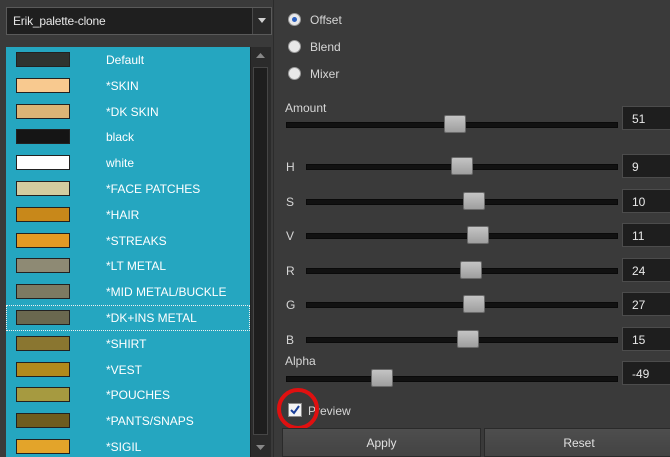  What do you see at coordinates (290, 236) in the screenshot?
I see `channel-label: V` at bounding box center [290, 236].